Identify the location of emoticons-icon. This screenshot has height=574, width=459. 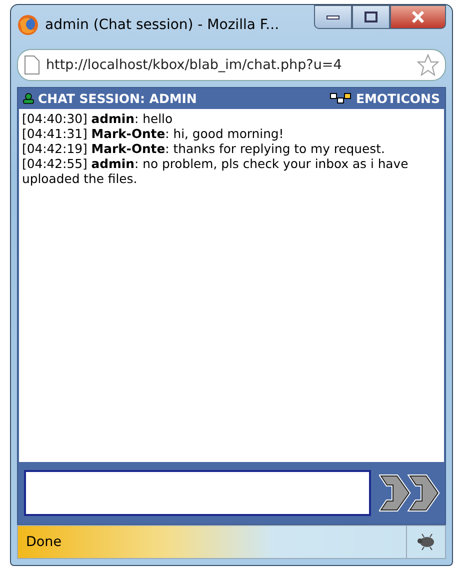
(341, 98).